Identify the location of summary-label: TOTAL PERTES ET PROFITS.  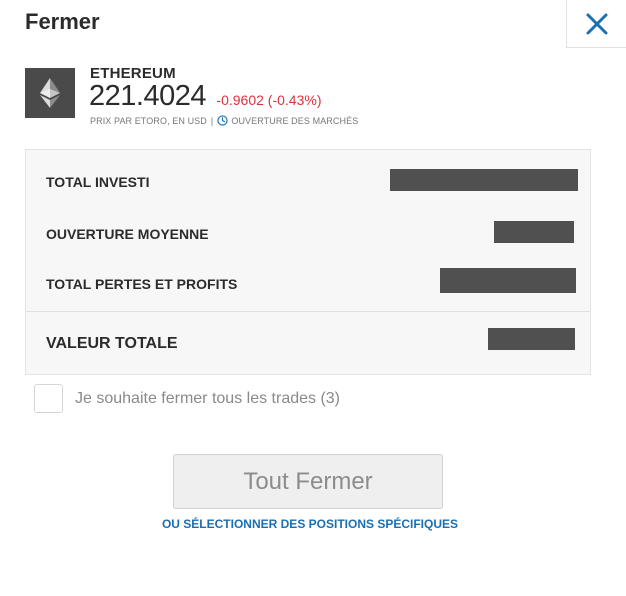
(142, 284).